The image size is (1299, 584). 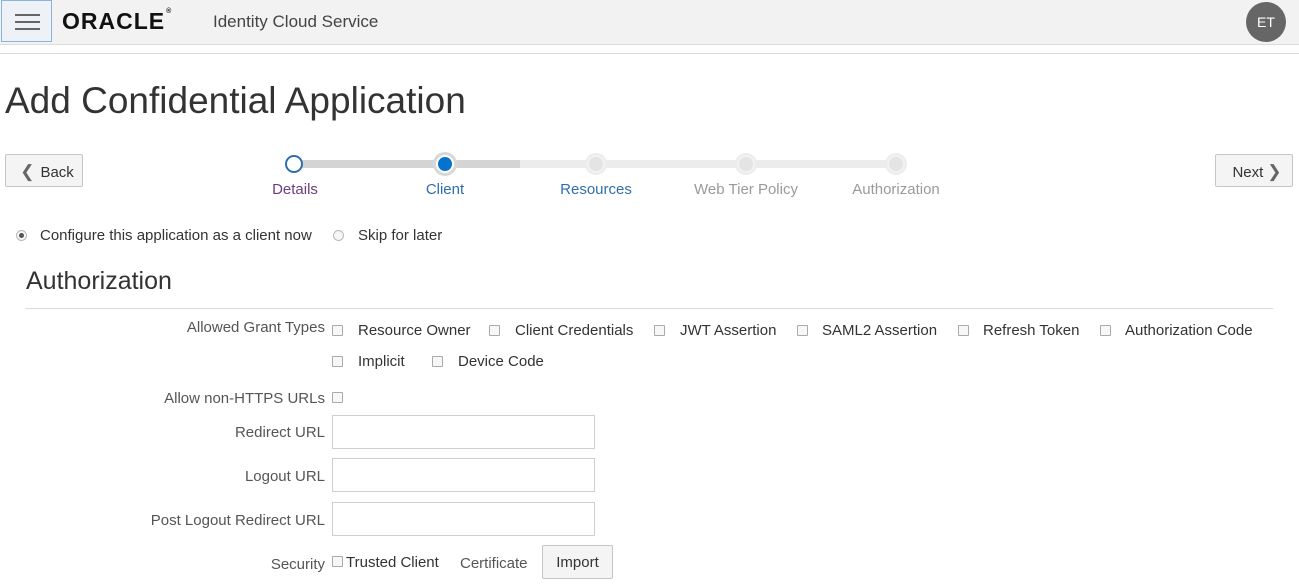 I want to click on chevron-right-icon: ❯, so click(x=1274, y=171).